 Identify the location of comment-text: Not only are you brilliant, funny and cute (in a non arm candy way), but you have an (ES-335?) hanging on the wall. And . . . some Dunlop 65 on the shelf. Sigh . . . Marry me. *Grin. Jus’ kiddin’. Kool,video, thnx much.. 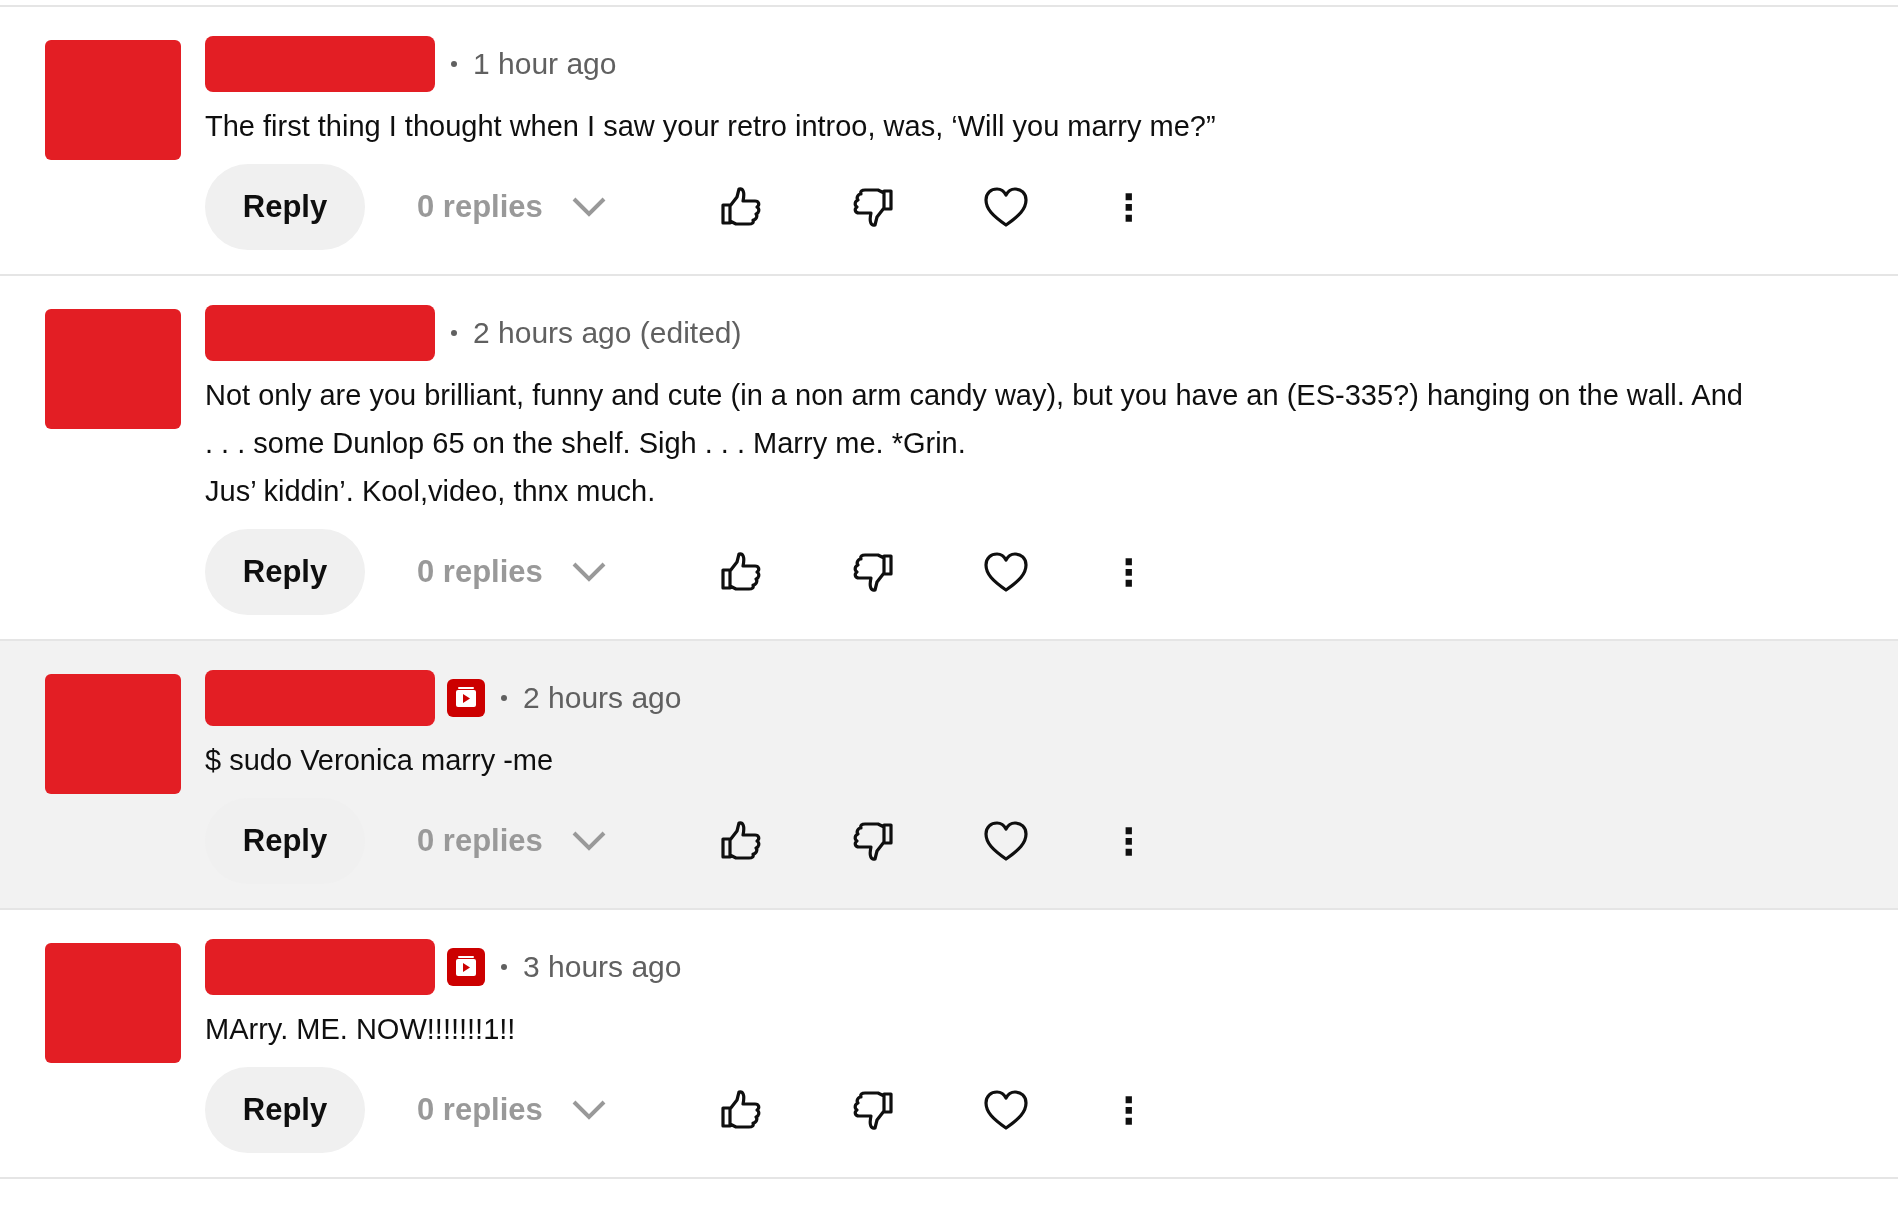
(974, 443).